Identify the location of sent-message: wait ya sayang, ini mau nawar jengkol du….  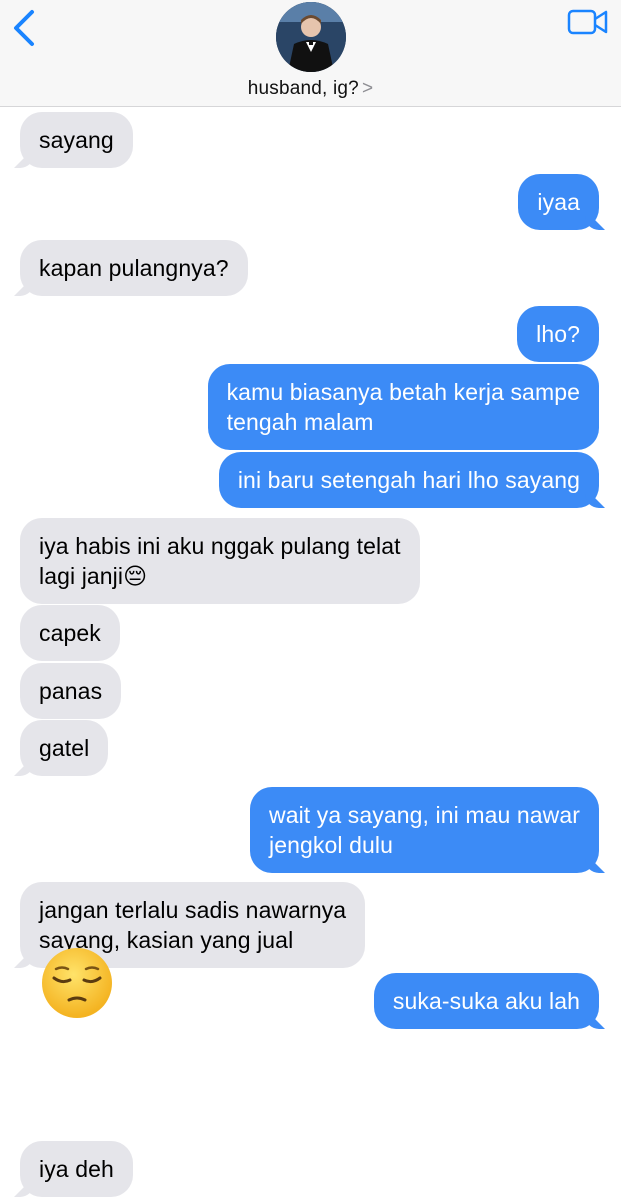
(424, 830).